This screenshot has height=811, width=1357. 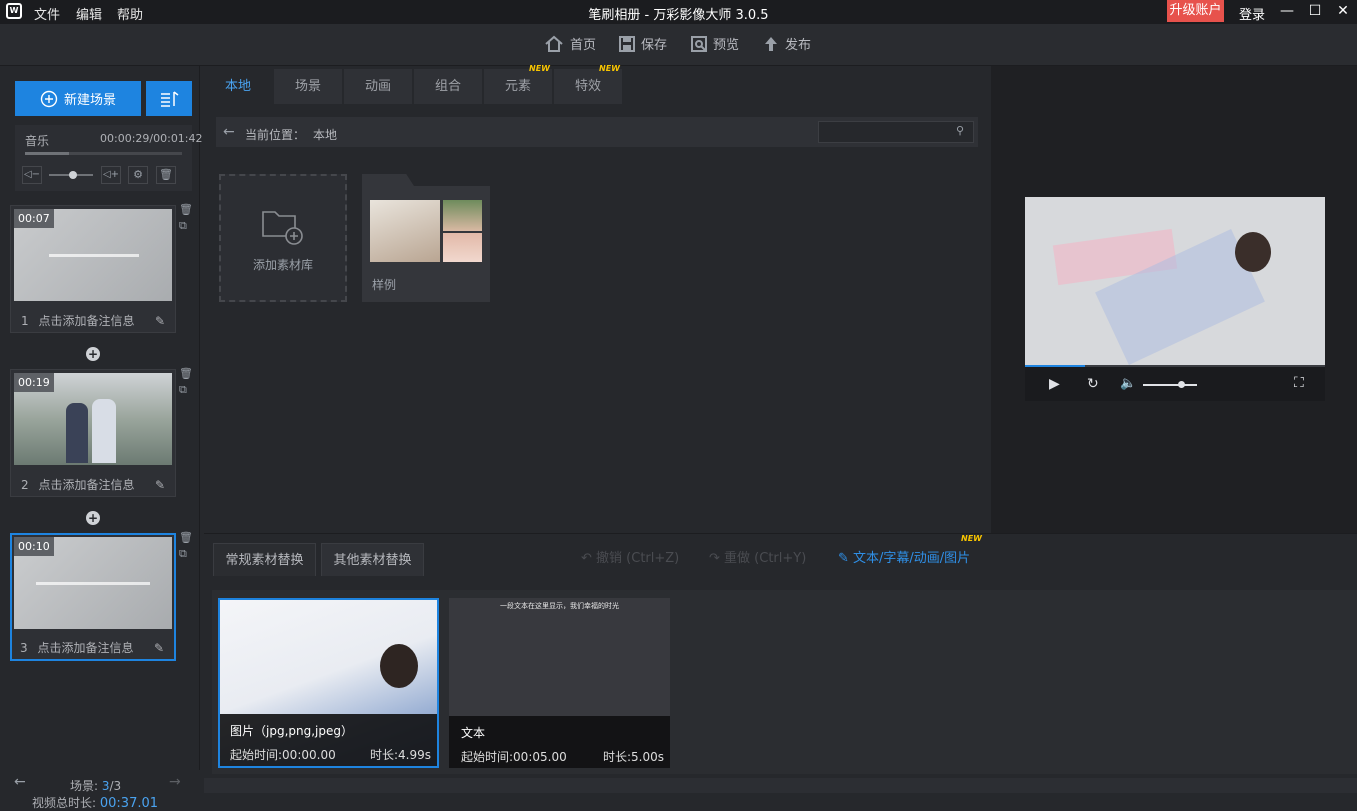 What do you see at coordinates (1343, 11) in the screenshot?
I see `close-button: ✕` at bounding box center [1343, 11].